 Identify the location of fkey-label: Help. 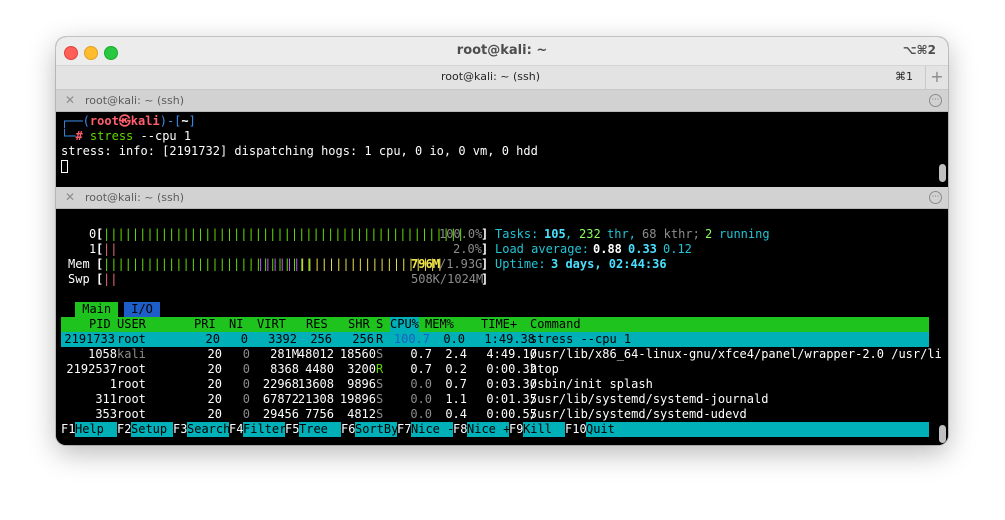
(97, 429).